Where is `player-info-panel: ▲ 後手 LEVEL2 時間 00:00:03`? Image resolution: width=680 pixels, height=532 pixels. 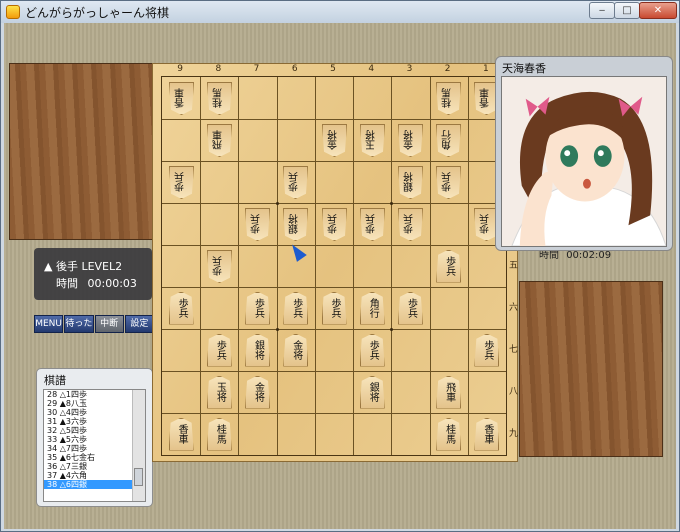 player-info-panel: ▲ 後手 LEVEL2 時間 00:00:03 is located at coordinates (93, 274).